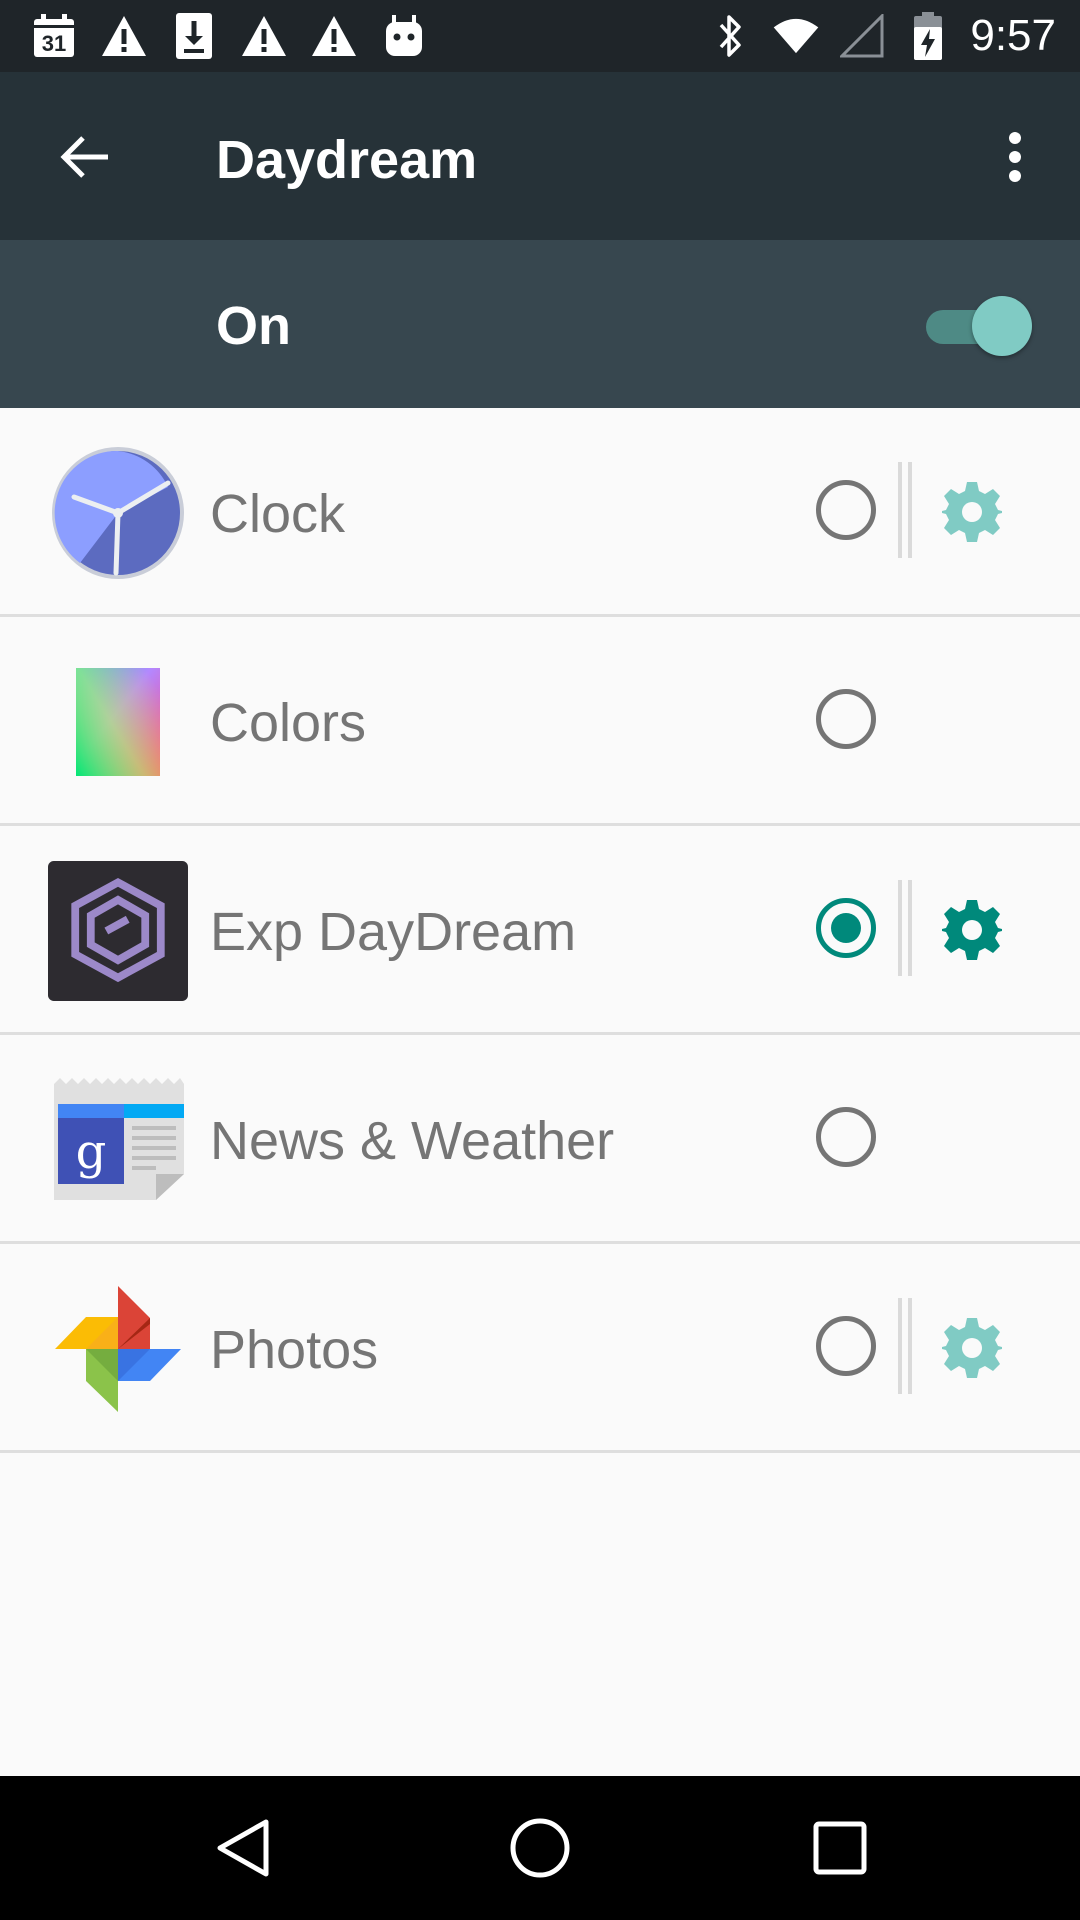 The width and height of the screenshot is (1080, 1920). I want to click on app-bar: Daydream, so click(540, 156).